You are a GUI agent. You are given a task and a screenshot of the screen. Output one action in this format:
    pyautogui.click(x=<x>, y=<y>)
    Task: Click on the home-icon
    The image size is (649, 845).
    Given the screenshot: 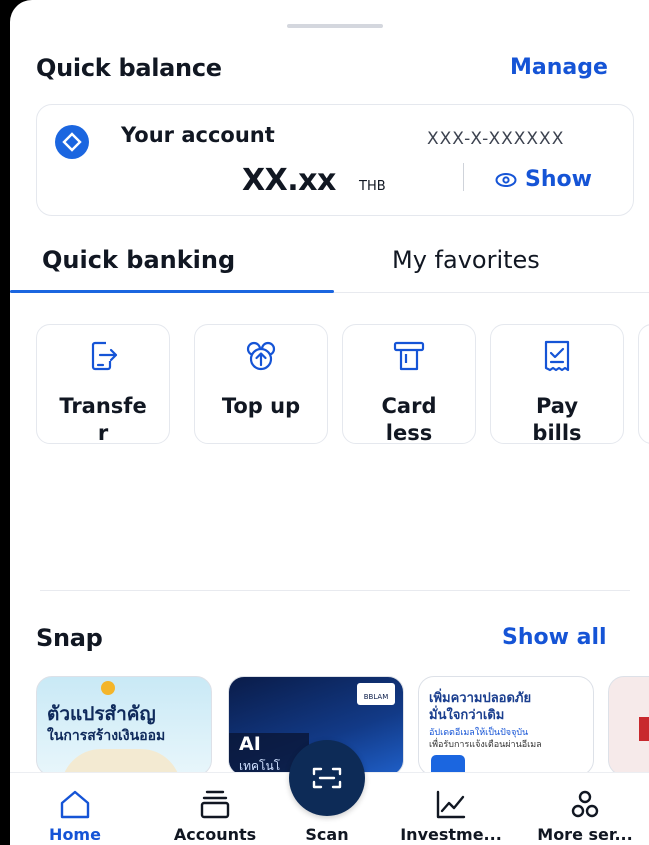 What is the action you would take?
    pyautogui.click(x=75, y=804)
    